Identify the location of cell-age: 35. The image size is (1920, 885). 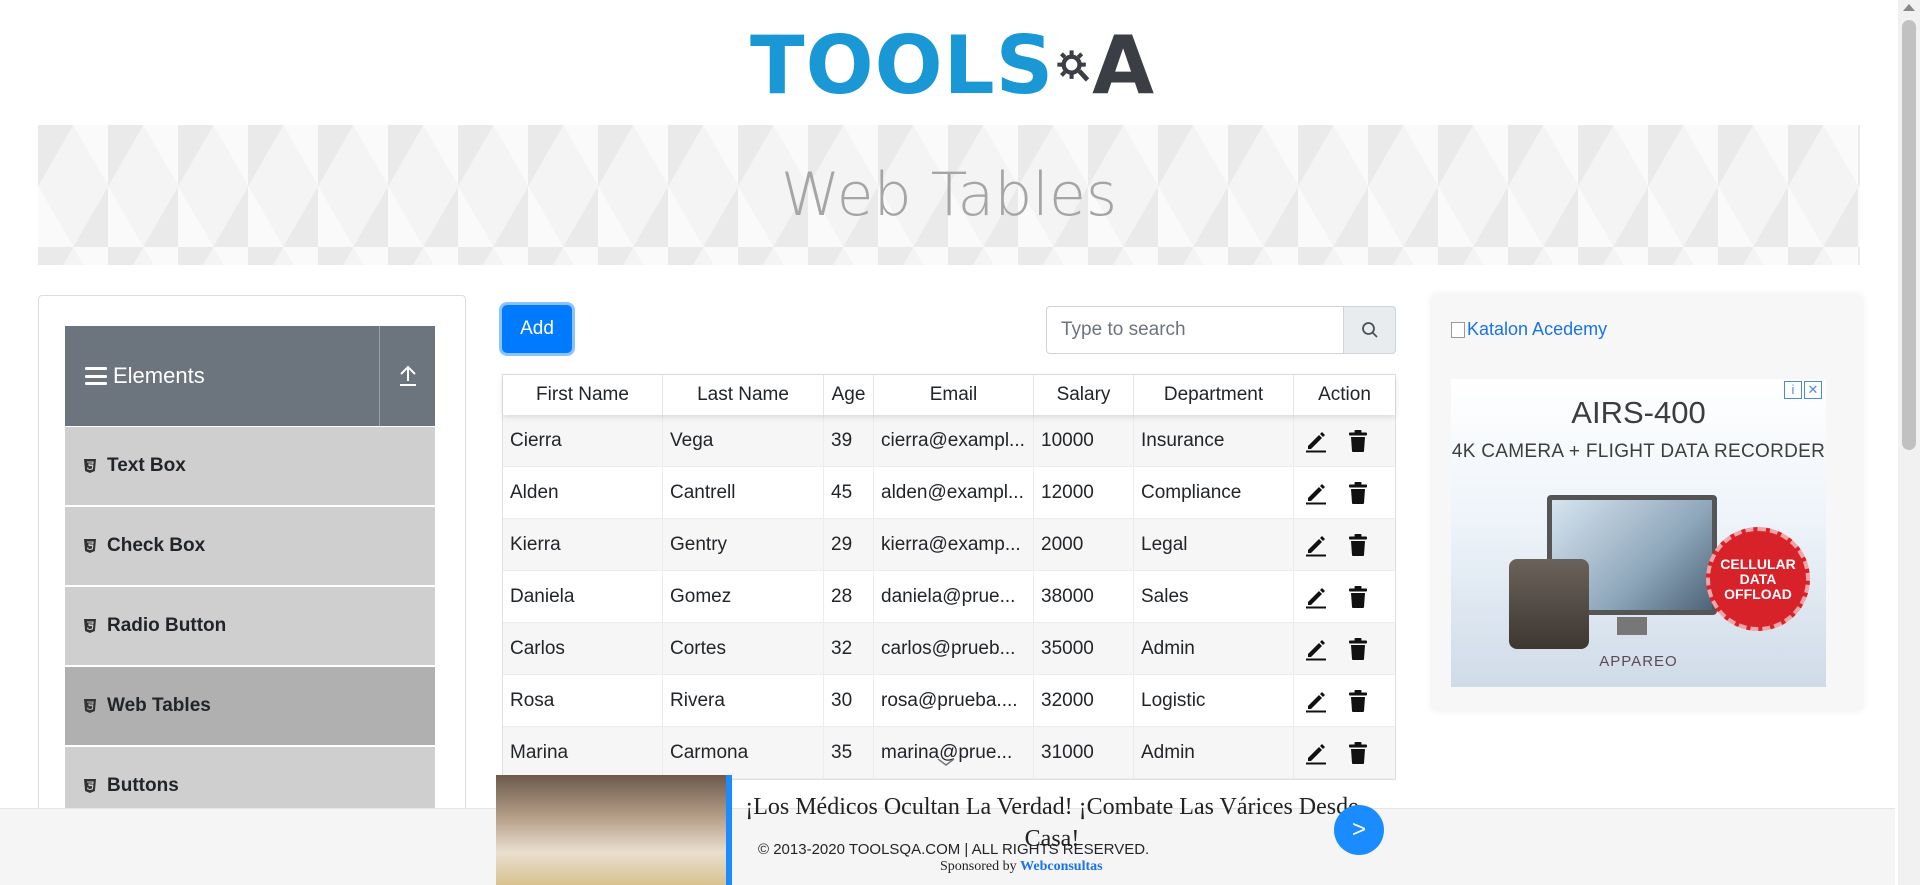
(849, 752).